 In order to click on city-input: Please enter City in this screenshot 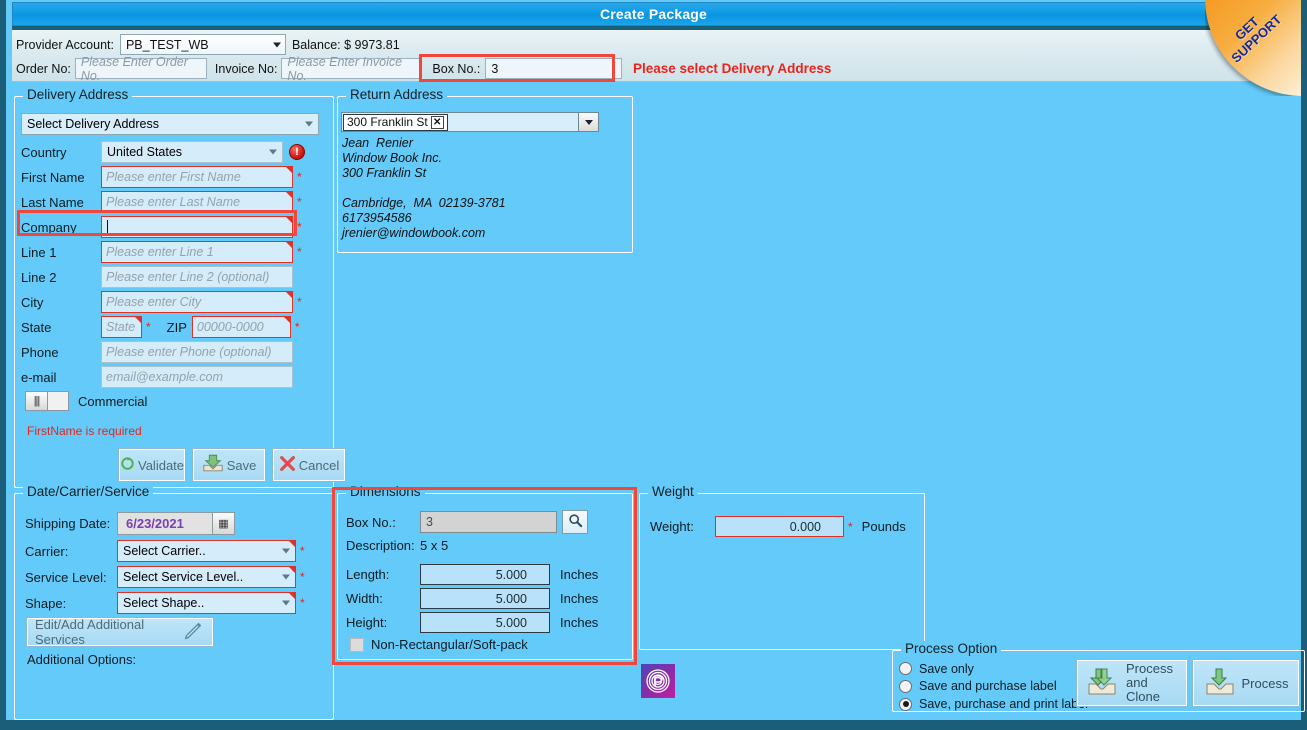, I will do `click(197, 302)`.